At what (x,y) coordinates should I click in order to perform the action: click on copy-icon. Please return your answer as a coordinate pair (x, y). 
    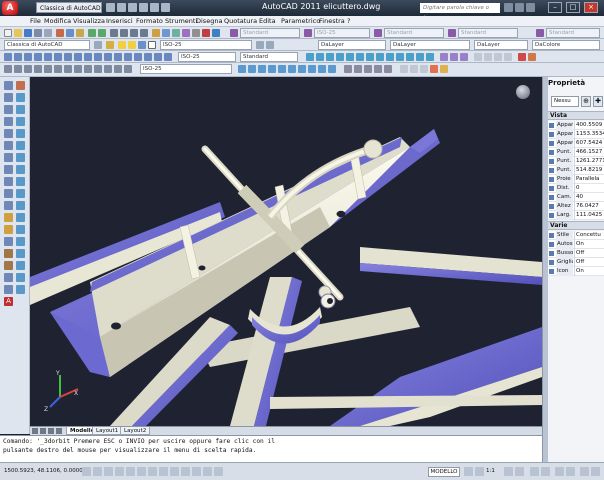
    Looking at the image, I should click on (70, 33).